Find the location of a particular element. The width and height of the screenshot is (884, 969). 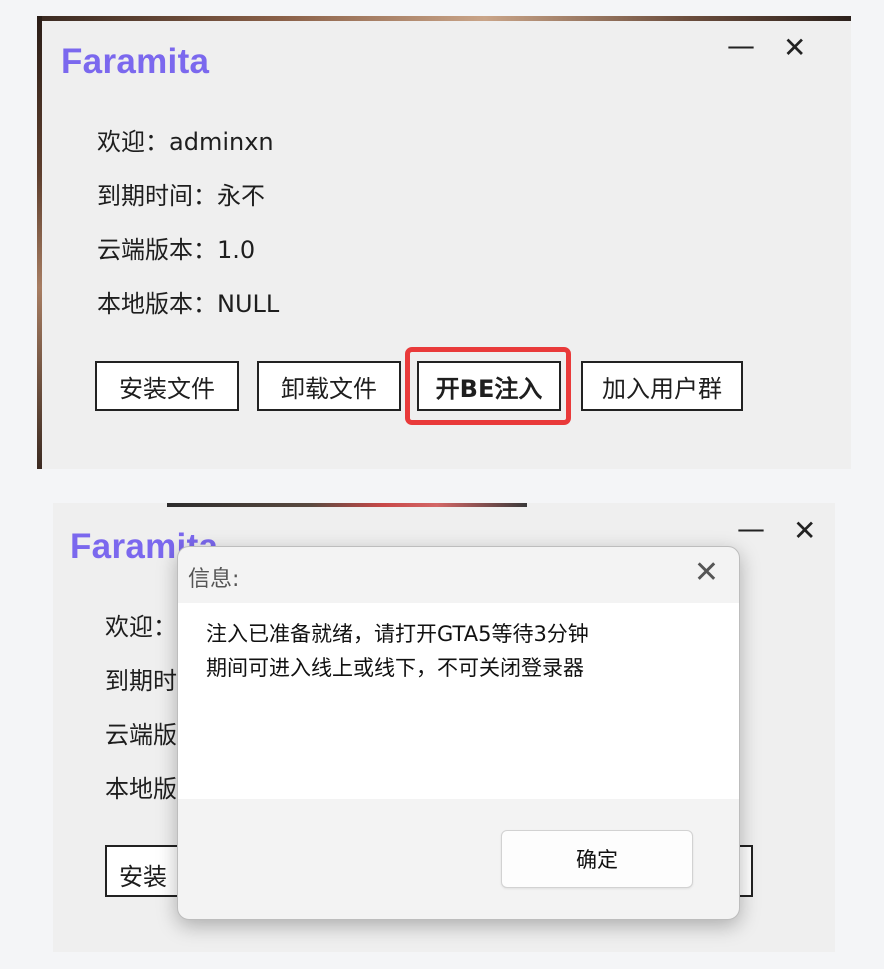

background-photo-strip is located at coordinates (444, 18).